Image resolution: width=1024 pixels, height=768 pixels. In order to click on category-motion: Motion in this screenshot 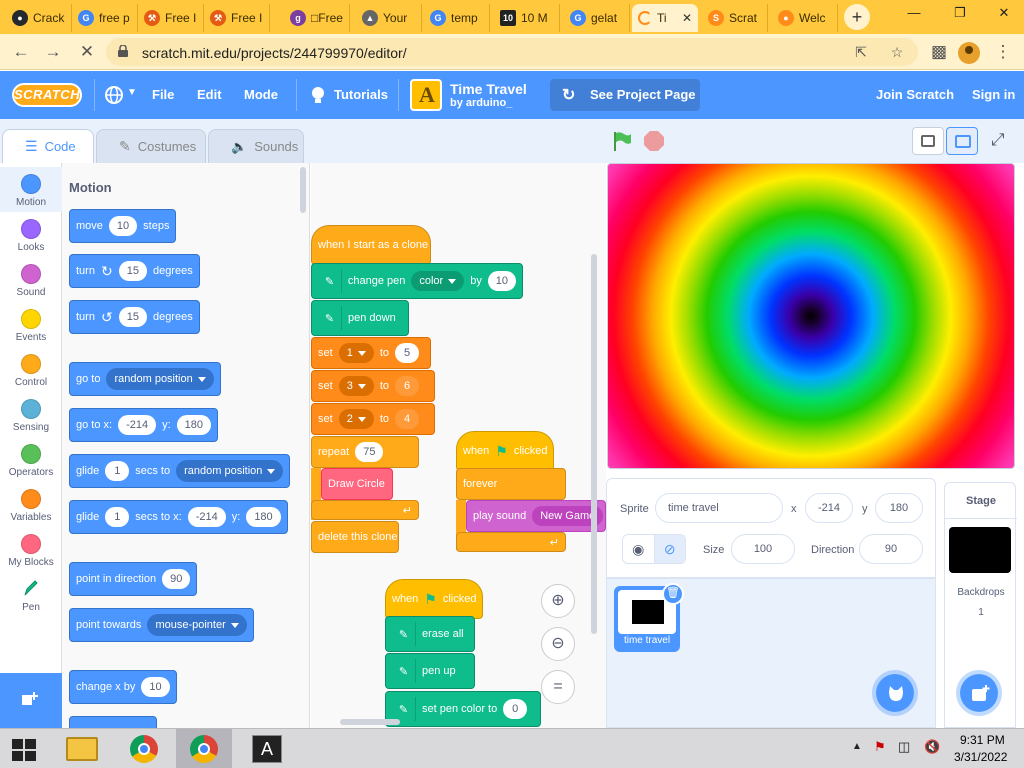, I will do `click(31, 189)`.